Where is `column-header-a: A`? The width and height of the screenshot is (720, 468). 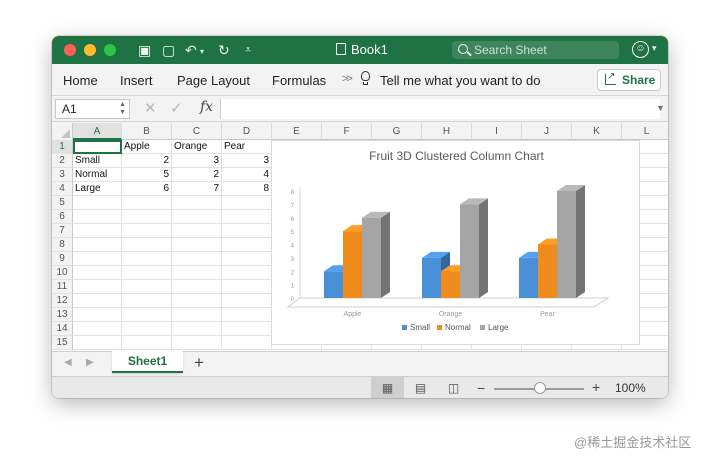 column-header-a: A is located at coordinates (97, 131).